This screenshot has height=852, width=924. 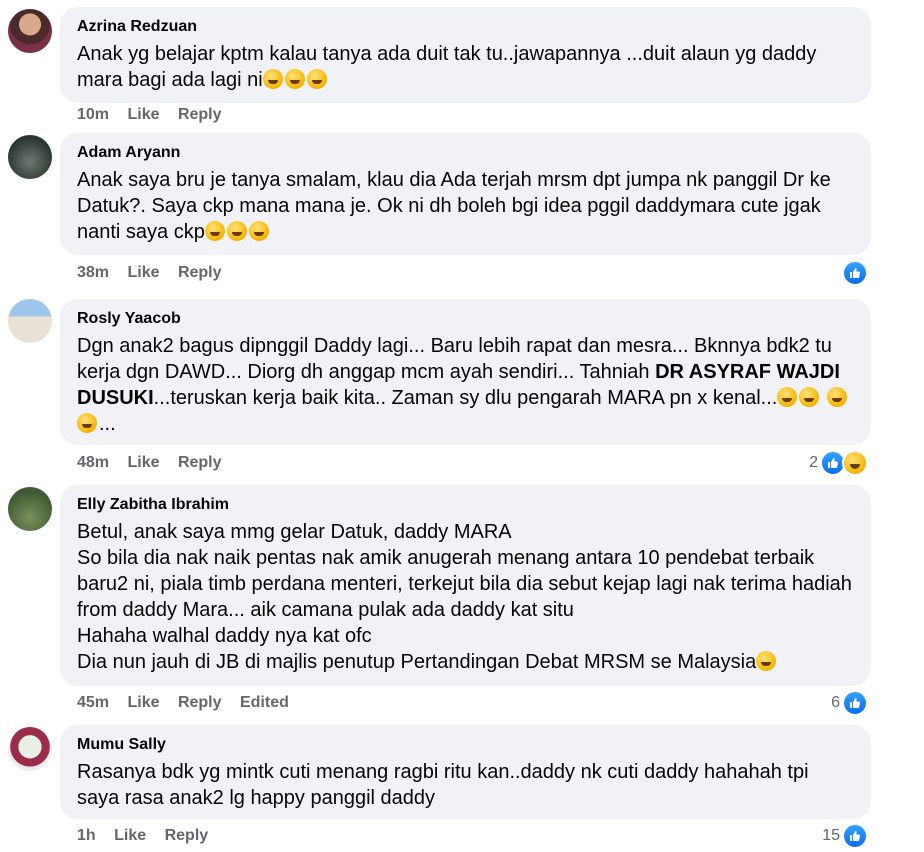 I want to click on reaction-summary: 6, so click(x=849, y=703).